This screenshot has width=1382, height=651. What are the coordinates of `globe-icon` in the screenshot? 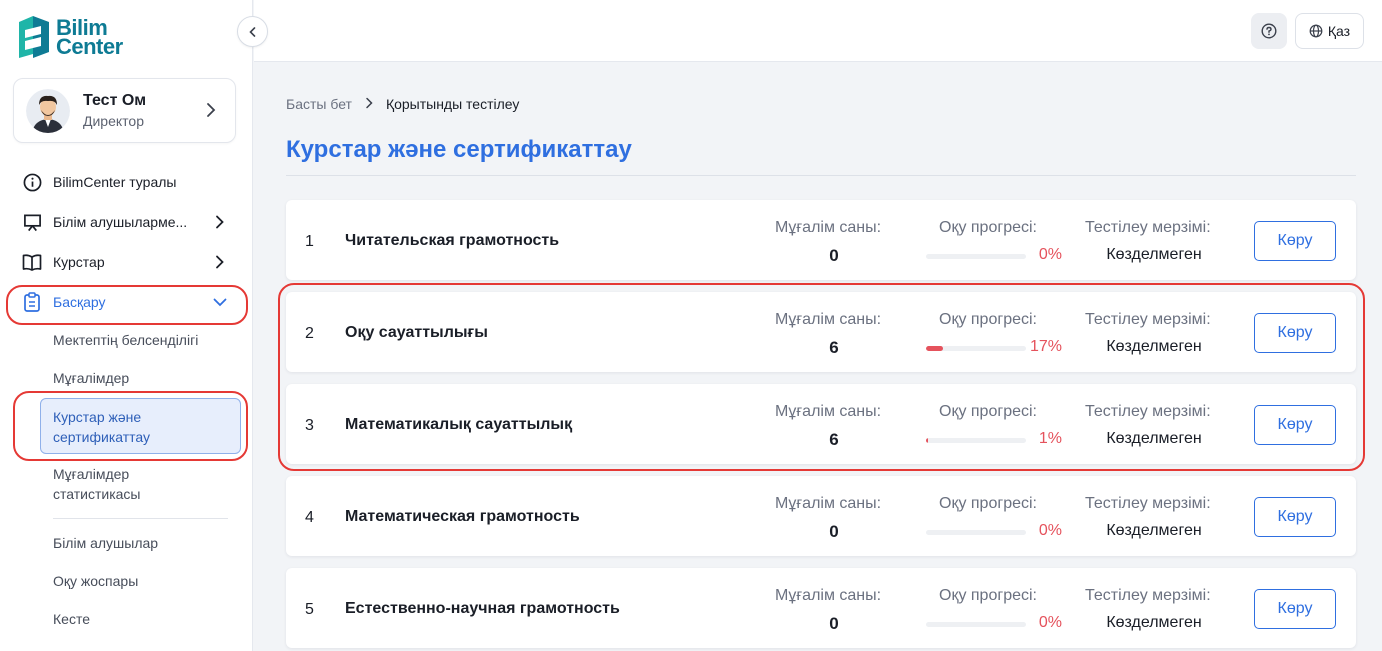 It's located at (1316, 31).